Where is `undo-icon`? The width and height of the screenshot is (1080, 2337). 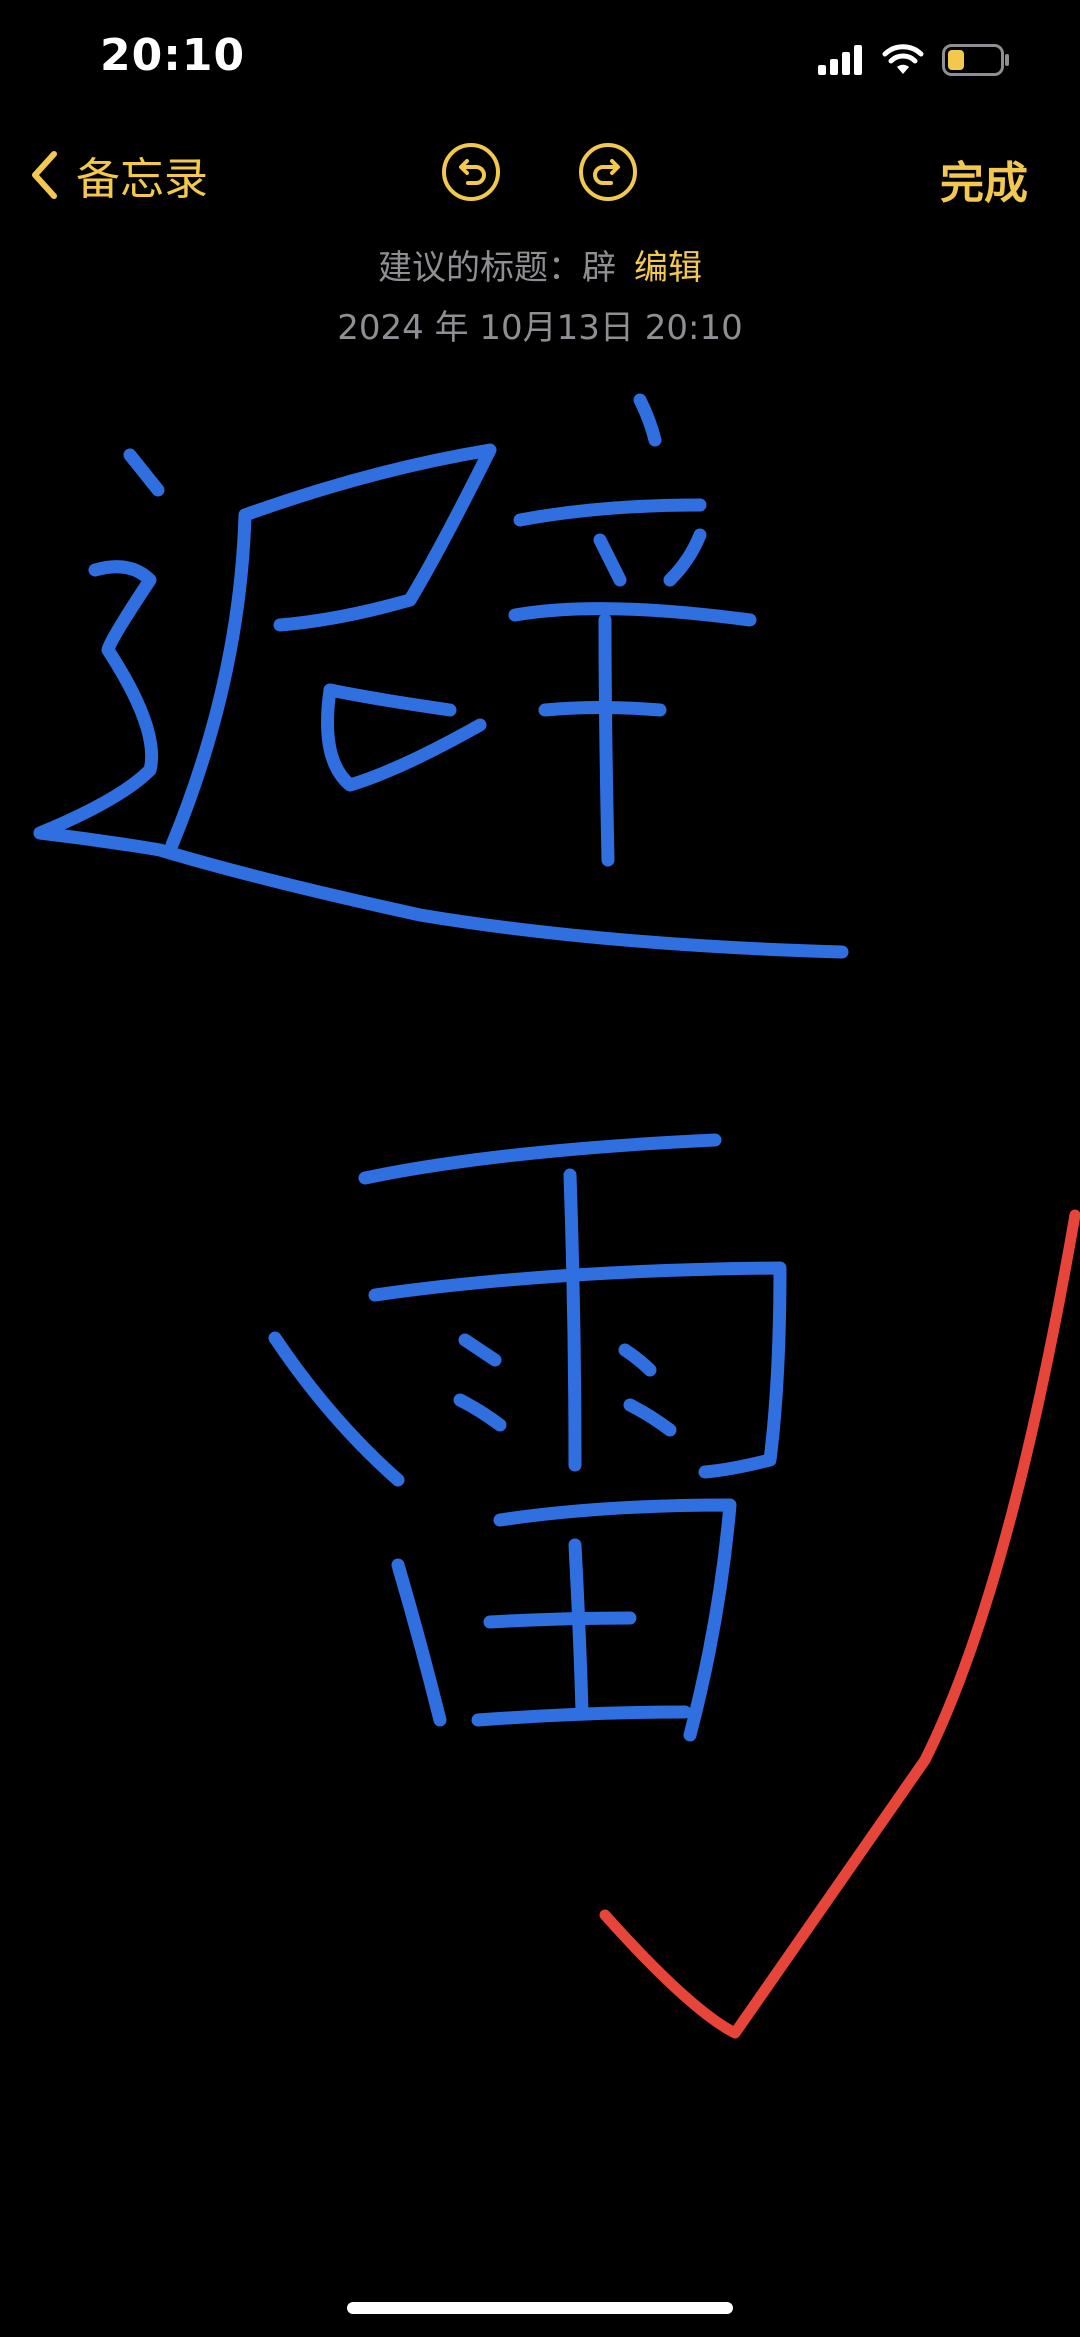 undo-icon is located at coordinates (472, 172).